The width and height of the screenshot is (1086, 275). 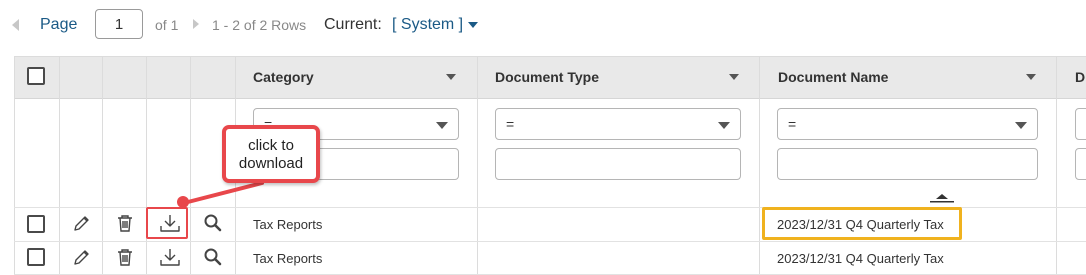 What do you see at coordinates (734, 77) in the screenshot?
I see `document-type-column-menu-icon` at bounding box center [734, 77].